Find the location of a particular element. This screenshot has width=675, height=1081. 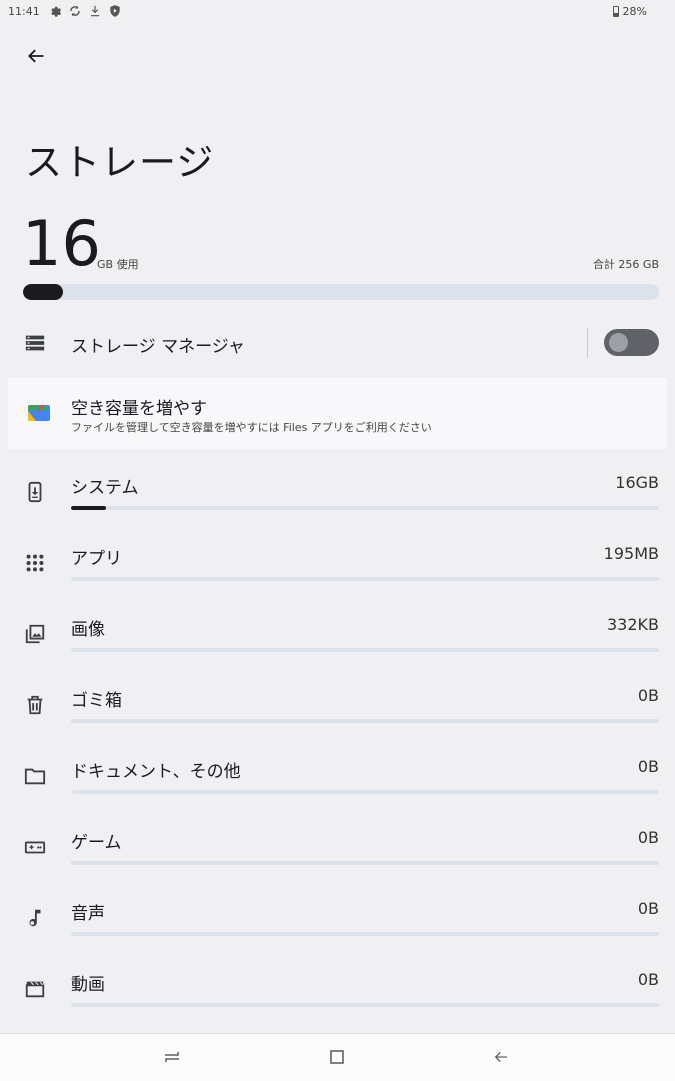

category-row-trash: ゴミ箱 0B is located at coordinates (337, 717).